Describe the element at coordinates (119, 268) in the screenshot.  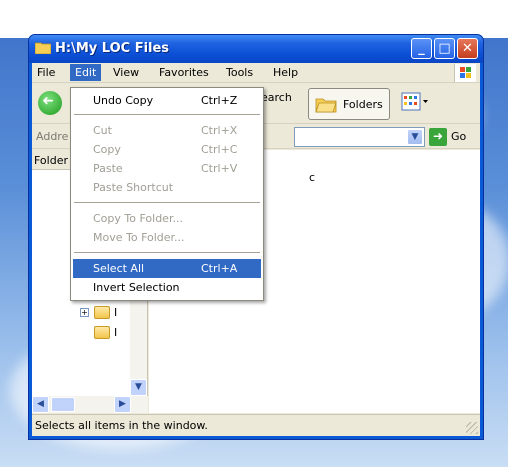
I see `menu-item-label: Select All` at that location.